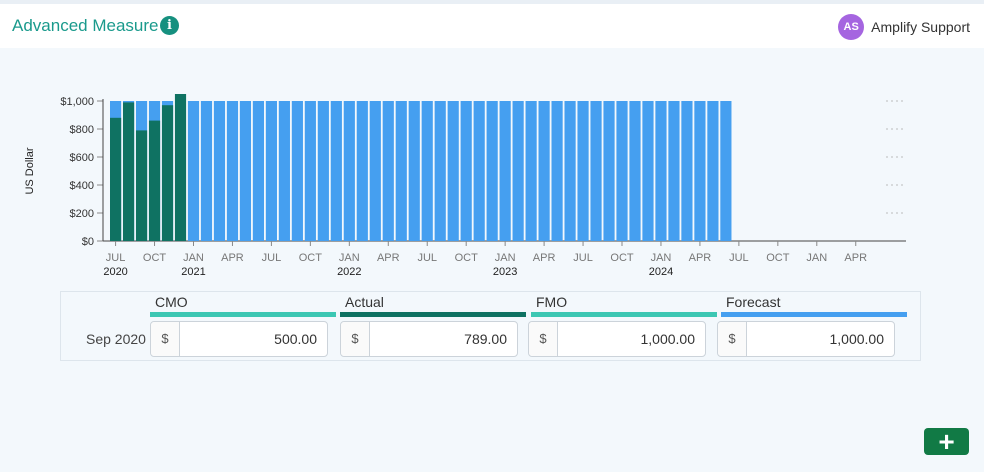 This screenshot has height=472, width=984. I want to click on cmo-input: $ 500.00, so click(239, 339).